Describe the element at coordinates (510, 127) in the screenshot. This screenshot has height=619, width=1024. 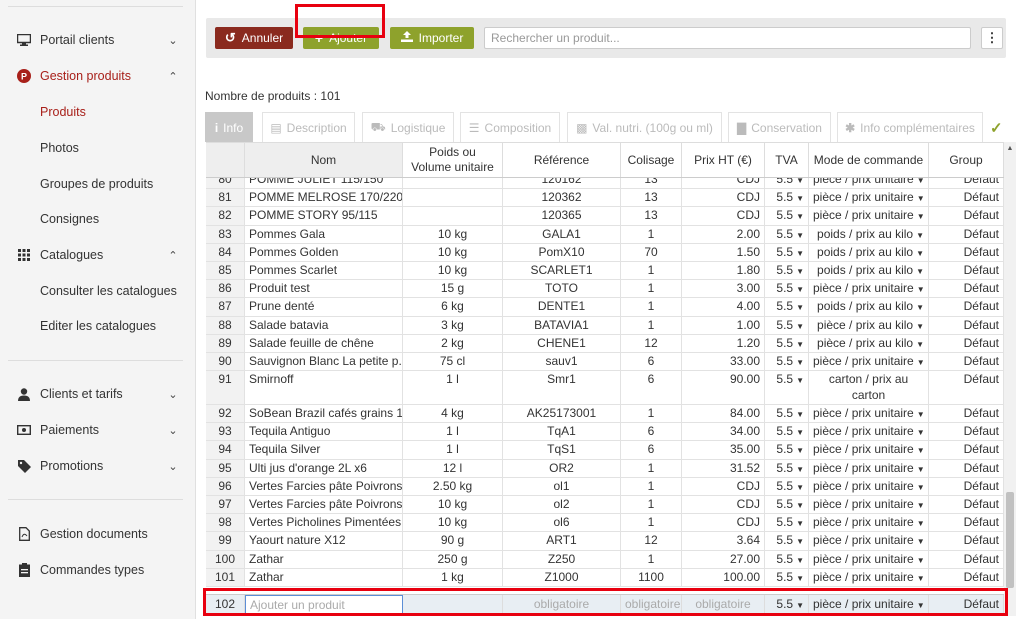
I see `tab-composition: ☰ Composition` at that location.